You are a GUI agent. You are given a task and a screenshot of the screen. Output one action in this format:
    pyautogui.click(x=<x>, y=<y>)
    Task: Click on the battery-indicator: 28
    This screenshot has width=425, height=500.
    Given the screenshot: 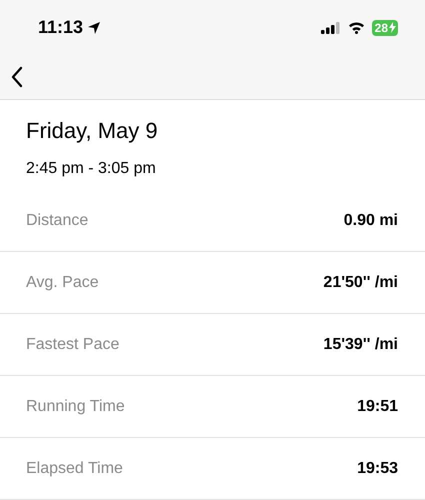 What is the action you would take?
    pyautogui.click(x=385, y=28)
    